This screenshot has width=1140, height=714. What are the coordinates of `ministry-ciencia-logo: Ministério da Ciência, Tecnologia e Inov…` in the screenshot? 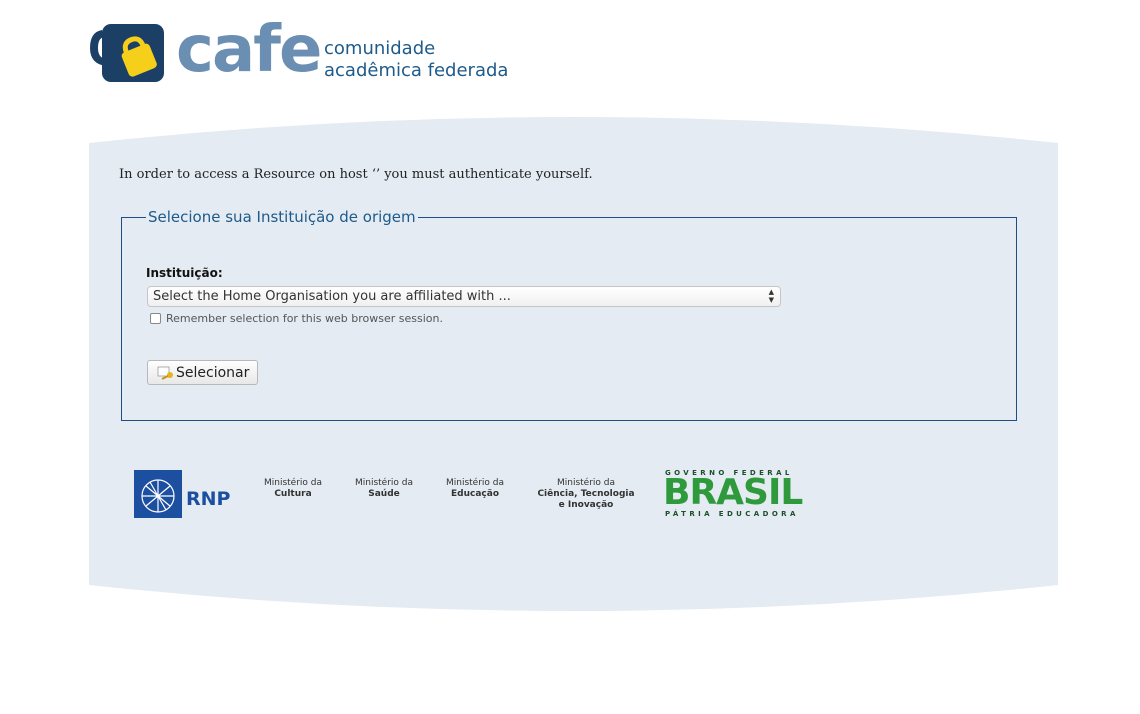 It's located at (586, 494).